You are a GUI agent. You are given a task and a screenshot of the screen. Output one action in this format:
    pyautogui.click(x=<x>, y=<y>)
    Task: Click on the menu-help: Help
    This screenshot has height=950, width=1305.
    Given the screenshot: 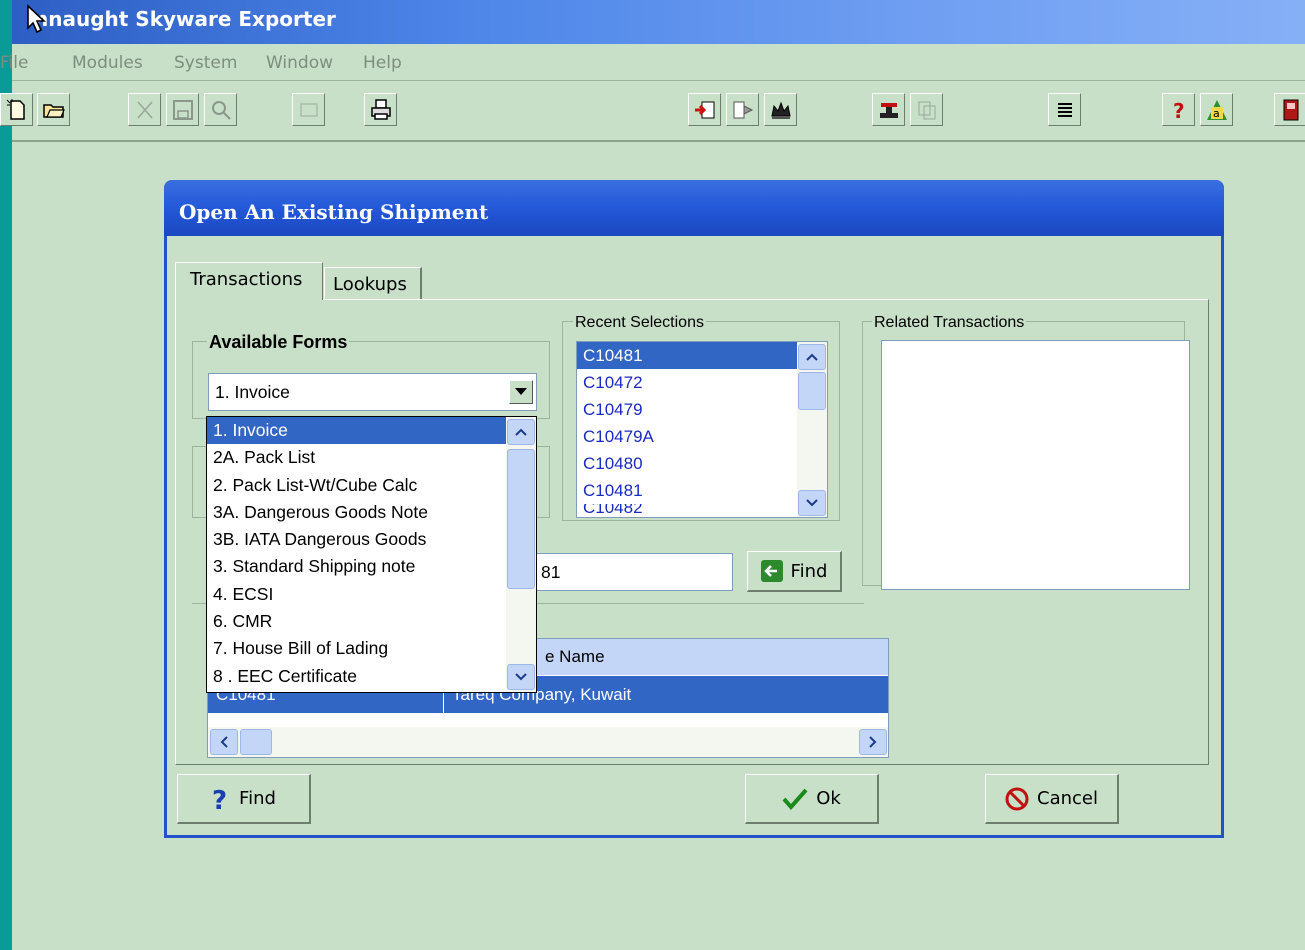 What is the action you would take?
    pyautogui.click(x=382, y=63)
    